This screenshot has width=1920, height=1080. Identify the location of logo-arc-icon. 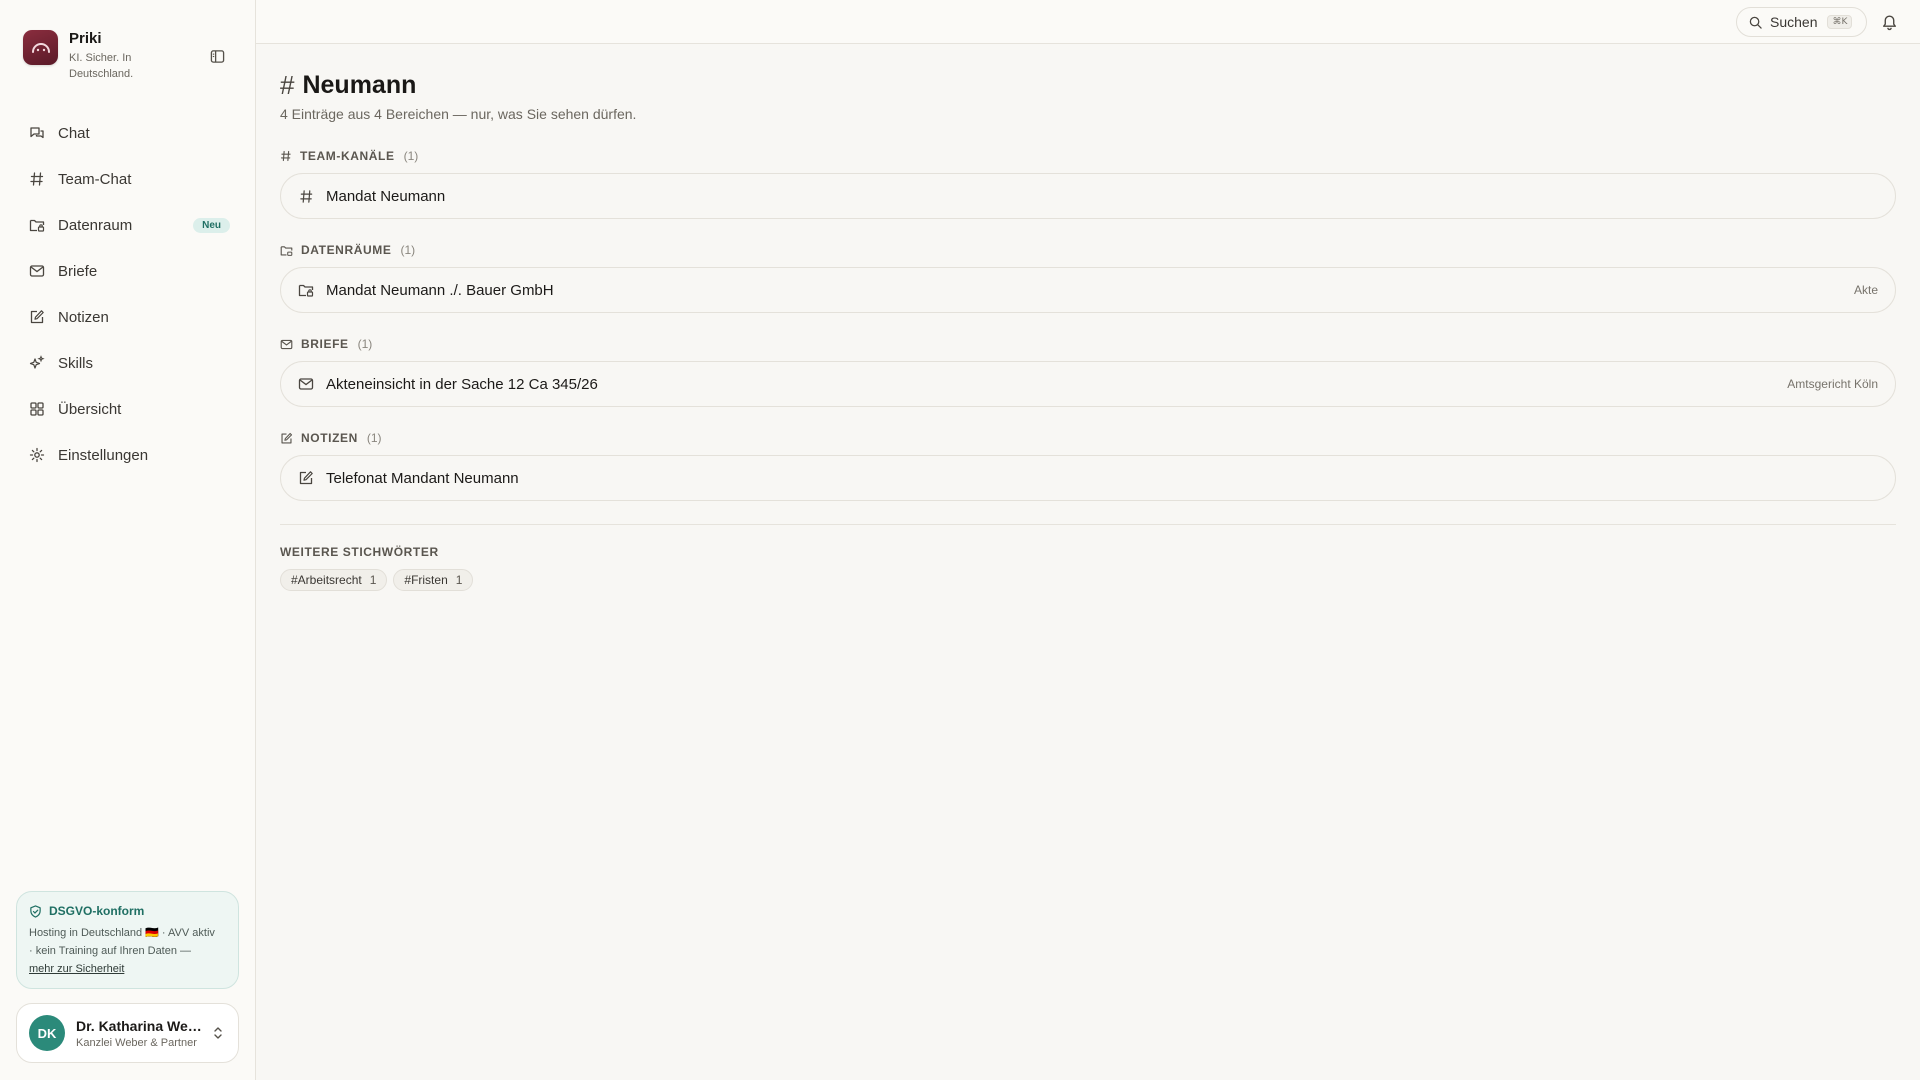
(40, 47).